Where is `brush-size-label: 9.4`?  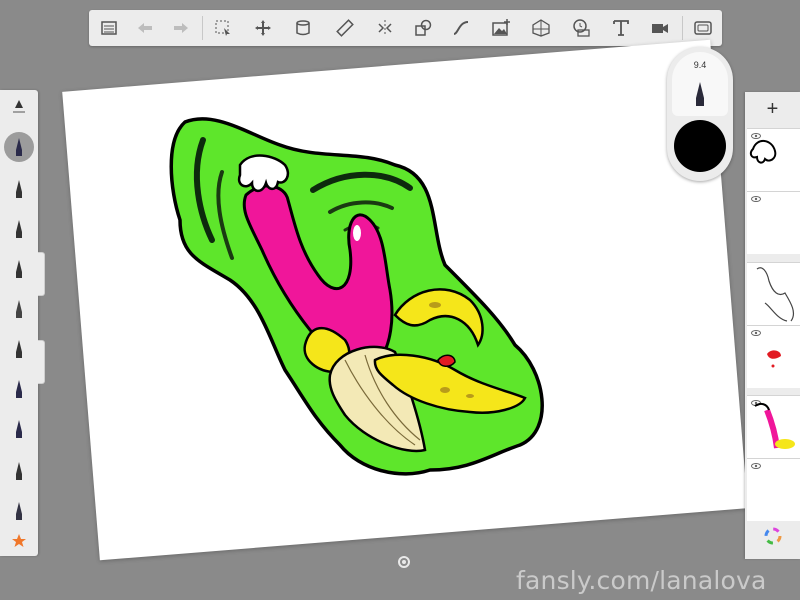
brush-size-label: 9.4 is located at coordinates (700, 65).